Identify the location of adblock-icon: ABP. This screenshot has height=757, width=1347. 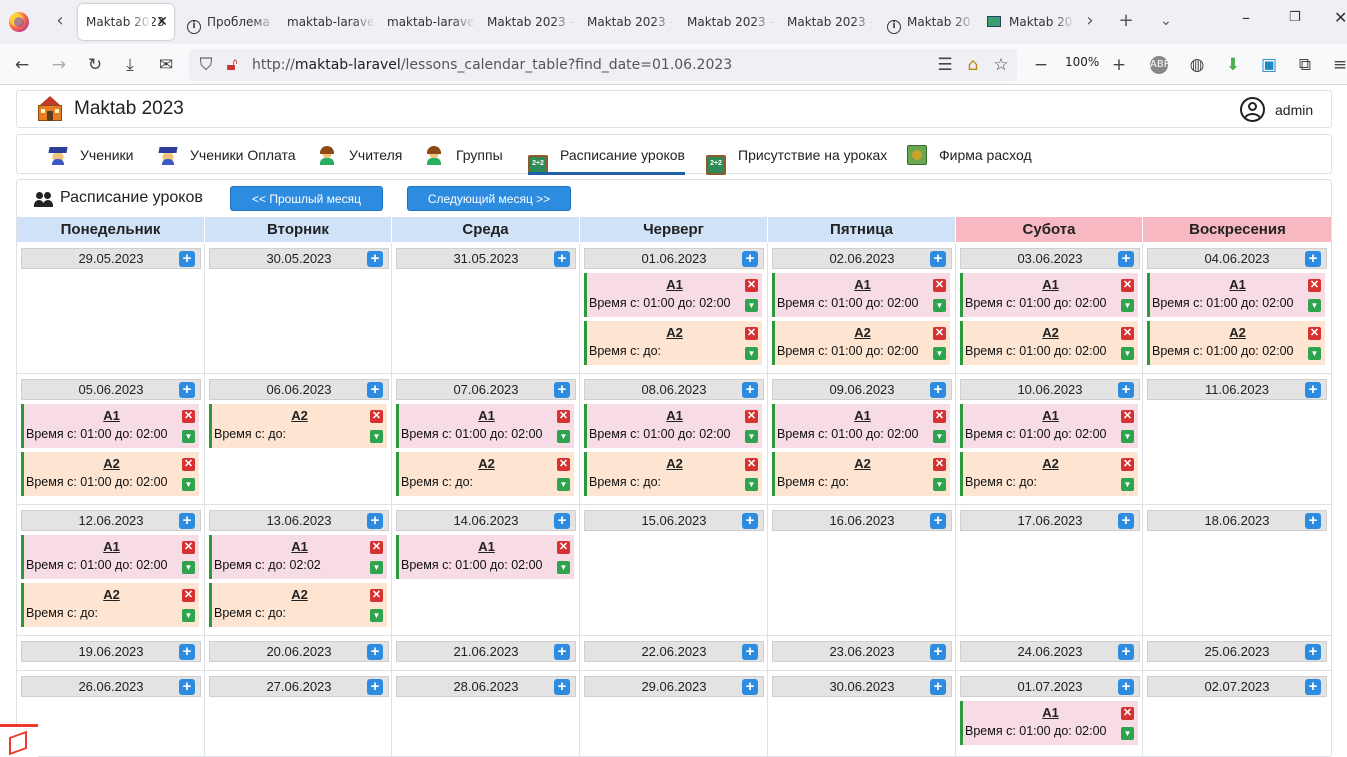
(1160, 65).